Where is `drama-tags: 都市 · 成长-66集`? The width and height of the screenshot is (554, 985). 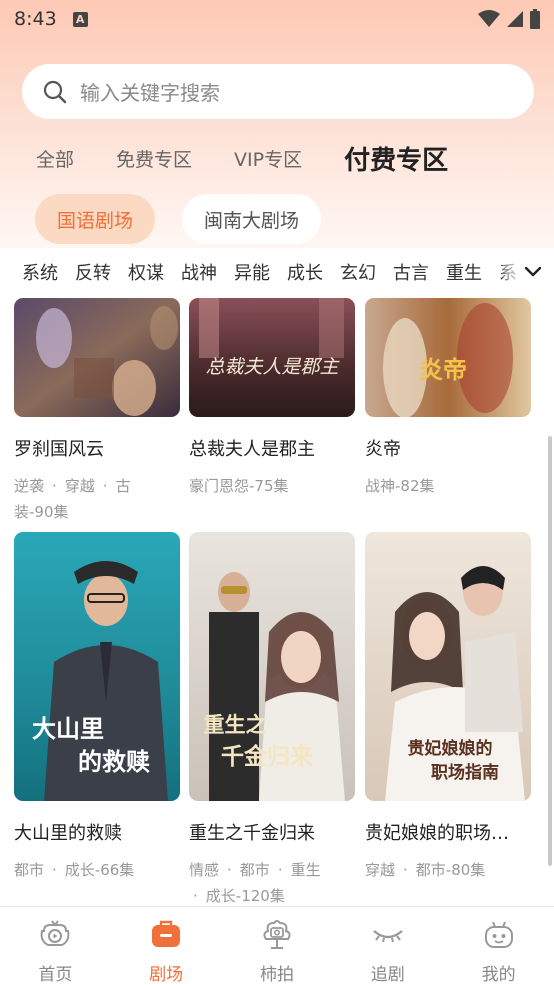 drama-tags: 都市 · 成长-66集 is located at coordinates (74, 870).